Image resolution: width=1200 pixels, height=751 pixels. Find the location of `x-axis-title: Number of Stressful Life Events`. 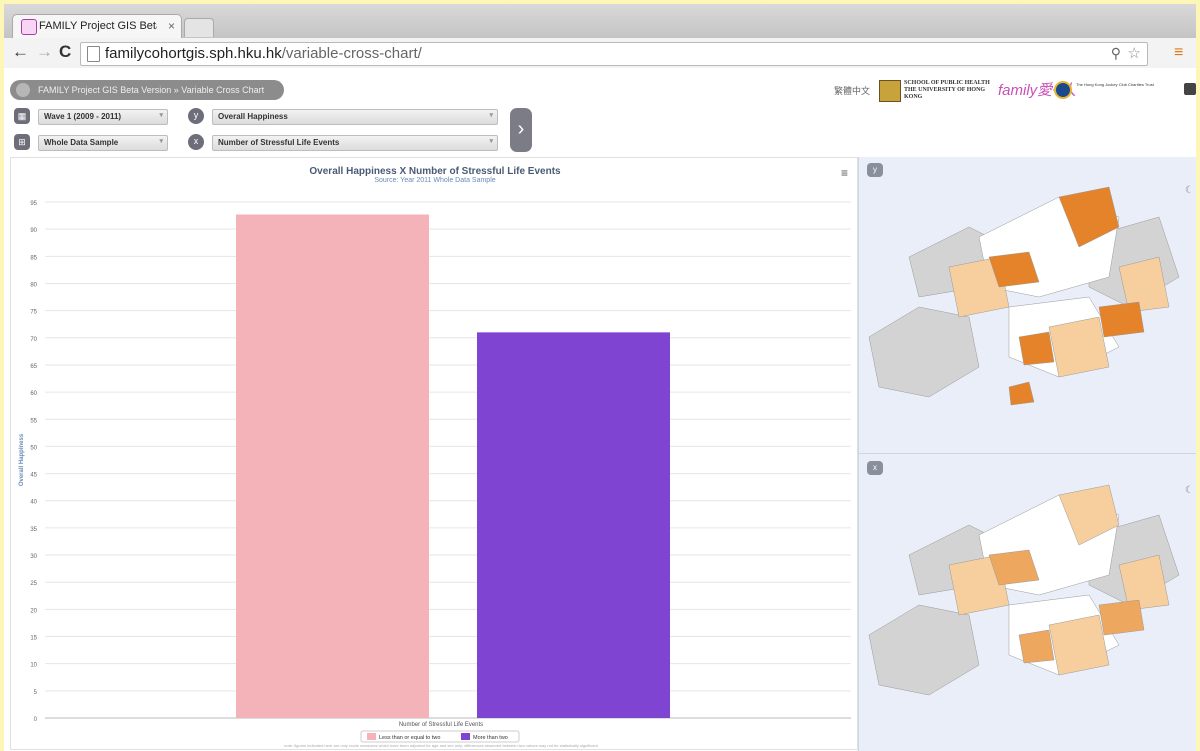

x-axis-title: Number of Stressful Life Events is located at coordinates (441, 725).